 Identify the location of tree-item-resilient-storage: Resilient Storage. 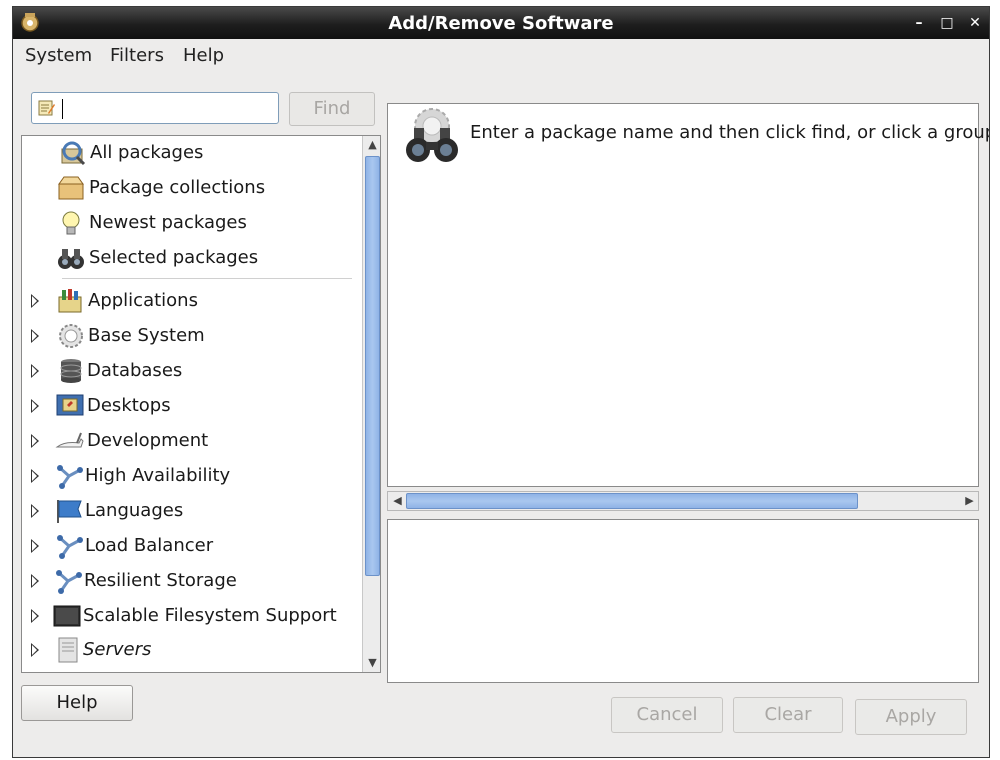
(187, 581).